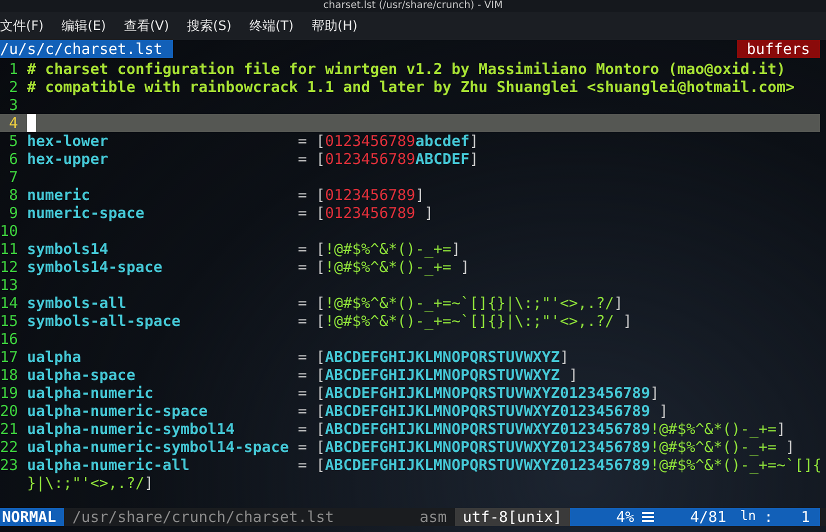 The image size is (826, 532). Describe the element at coordinates (23, 26) in the screenshot. I see `menu-item: 文件(F)` at that location.